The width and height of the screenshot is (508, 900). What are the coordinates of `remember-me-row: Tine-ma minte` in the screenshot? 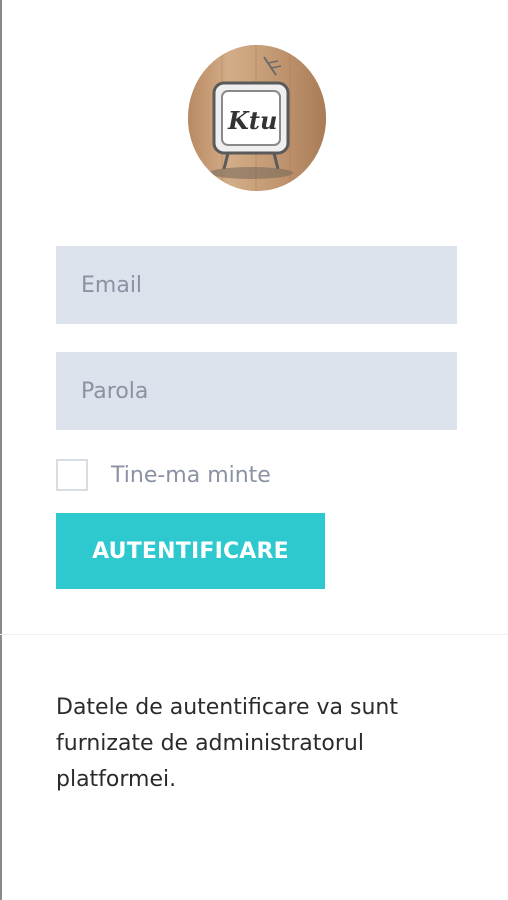 It's located at (163, 475).